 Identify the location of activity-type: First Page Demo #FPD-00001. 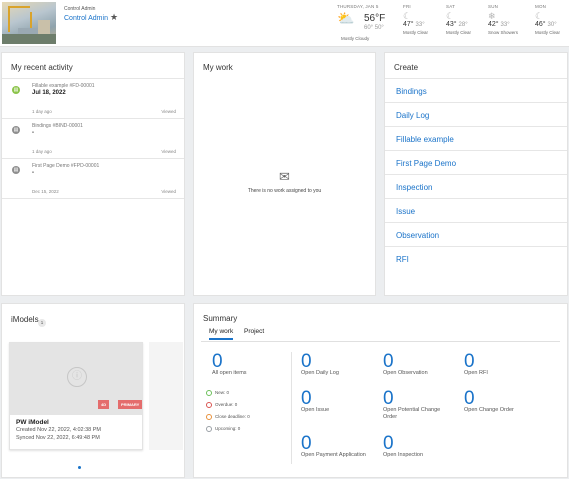
(66, 166).